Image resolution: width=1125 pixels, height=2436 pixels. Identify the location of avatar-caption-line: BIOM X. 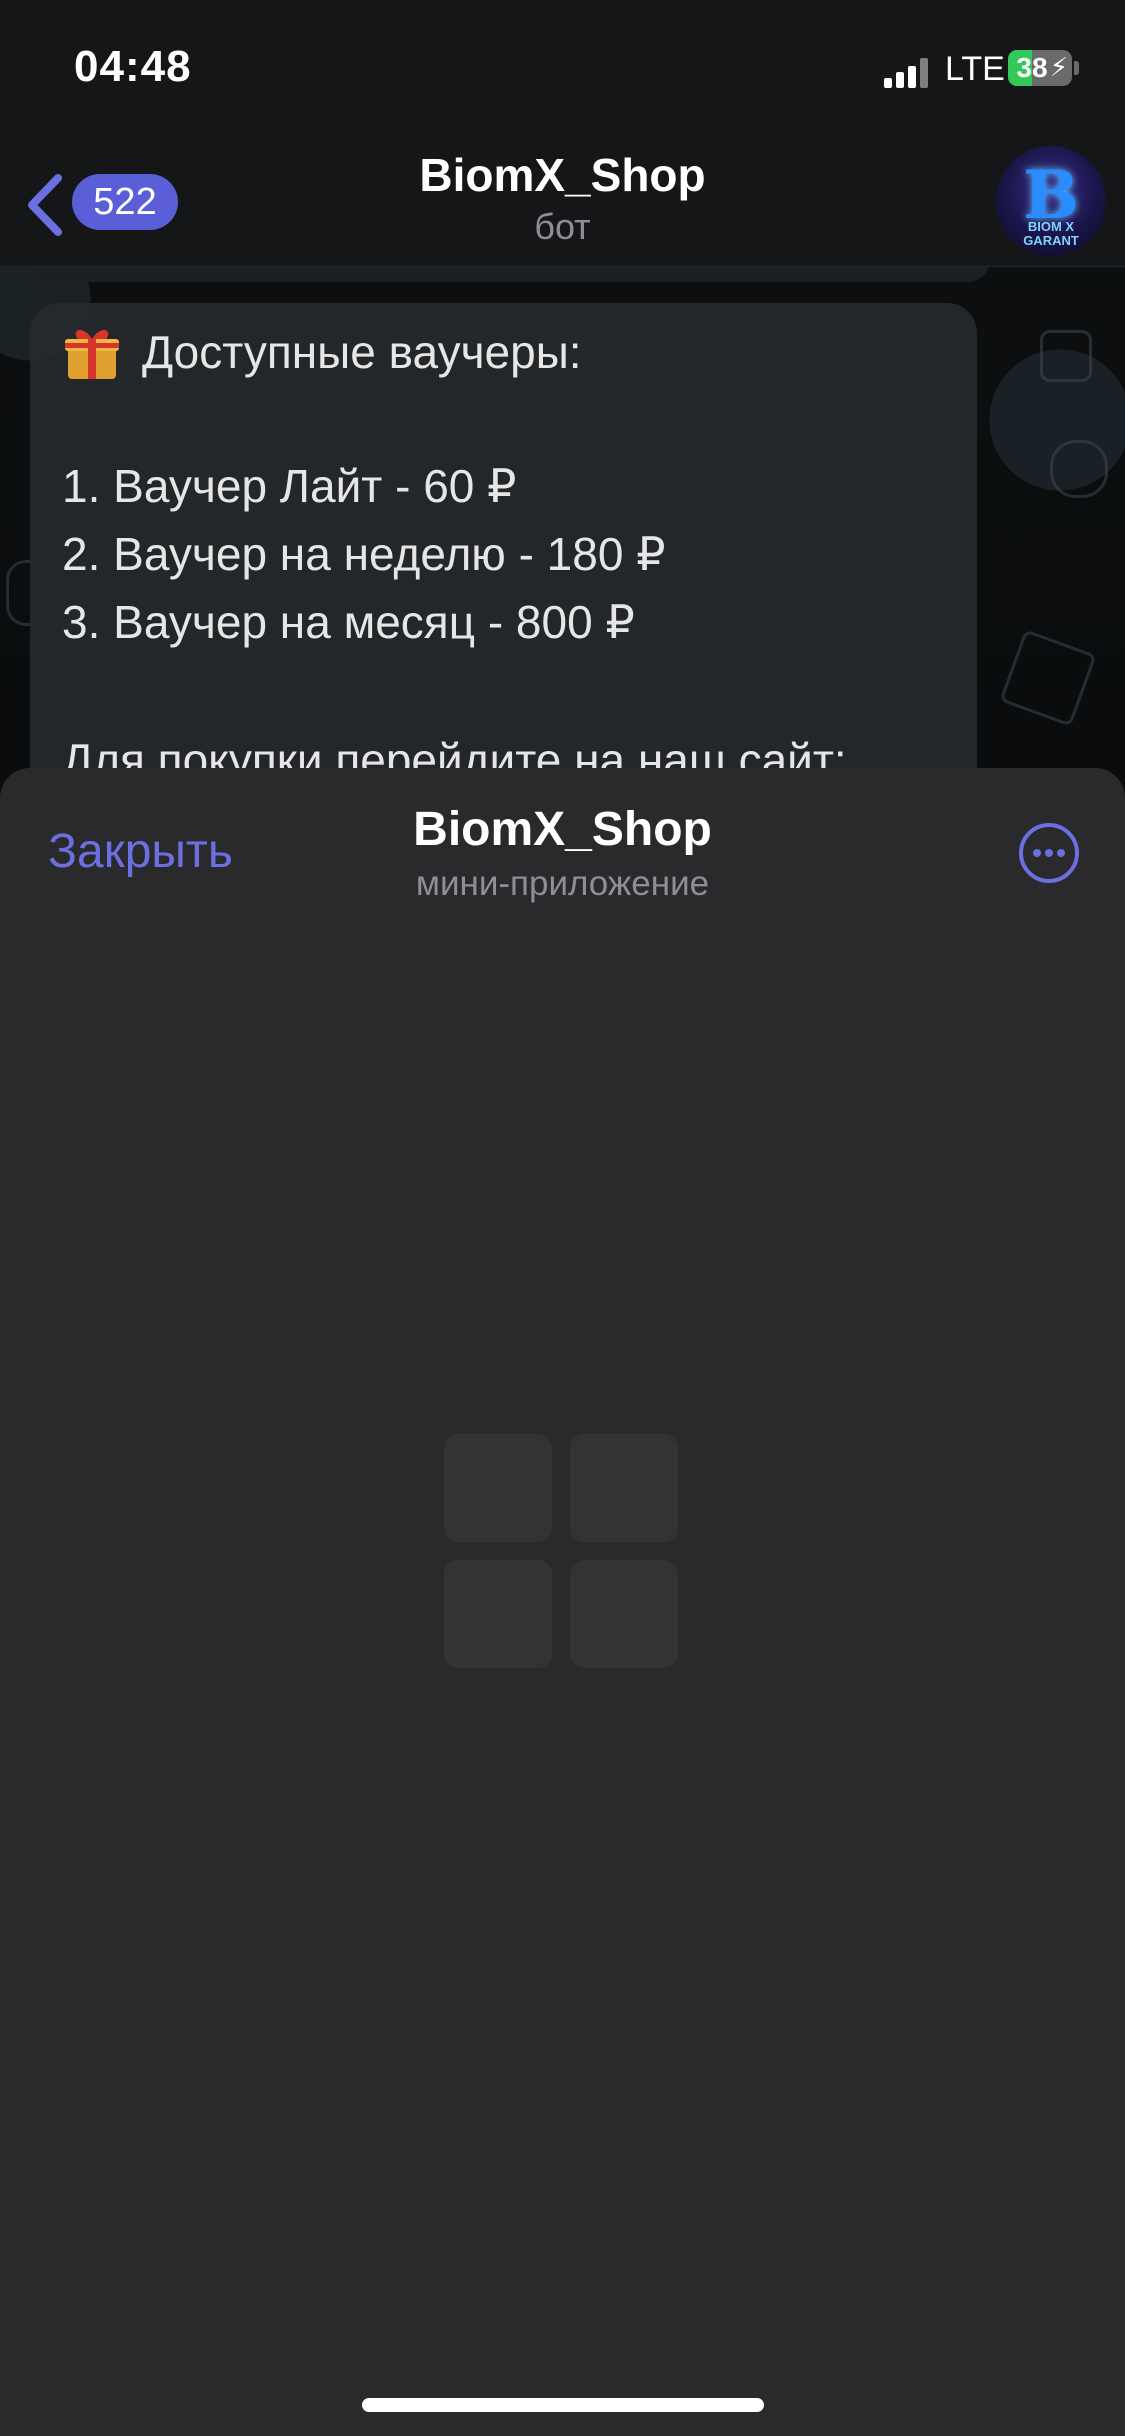
(1051, 226).